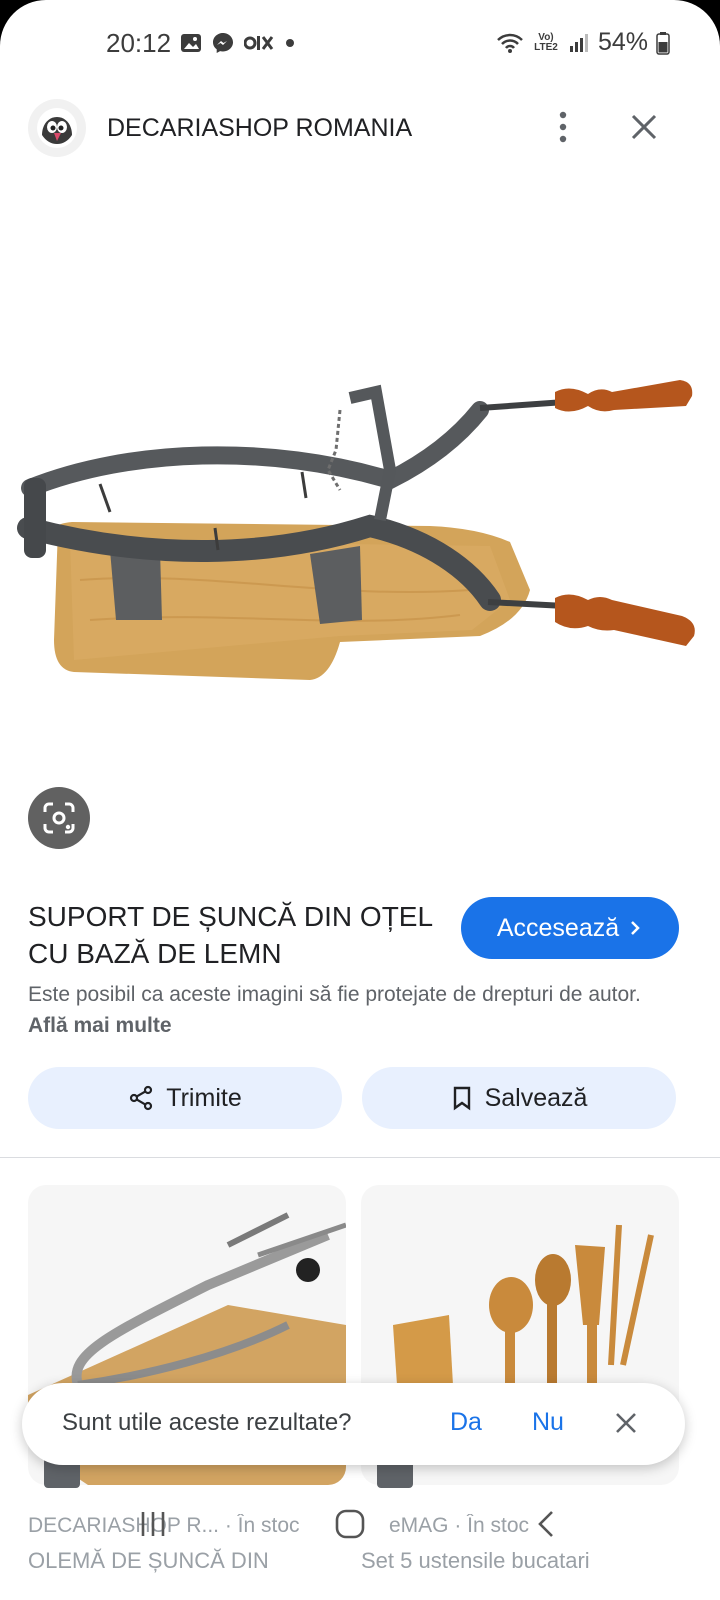  I want to click on battery-percent: 54%, so click(622, 42).